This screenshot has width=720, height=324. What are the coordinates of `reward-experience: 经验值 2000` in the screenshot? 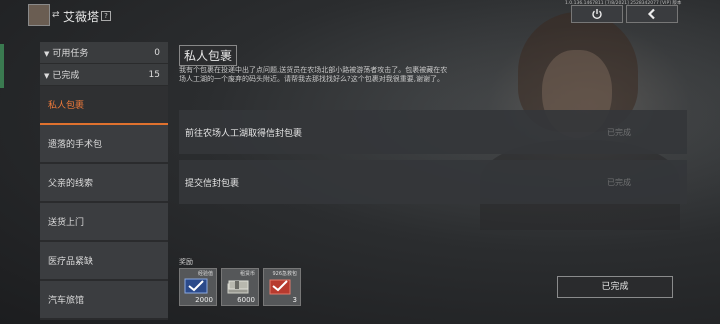 It's located at (198, 287).